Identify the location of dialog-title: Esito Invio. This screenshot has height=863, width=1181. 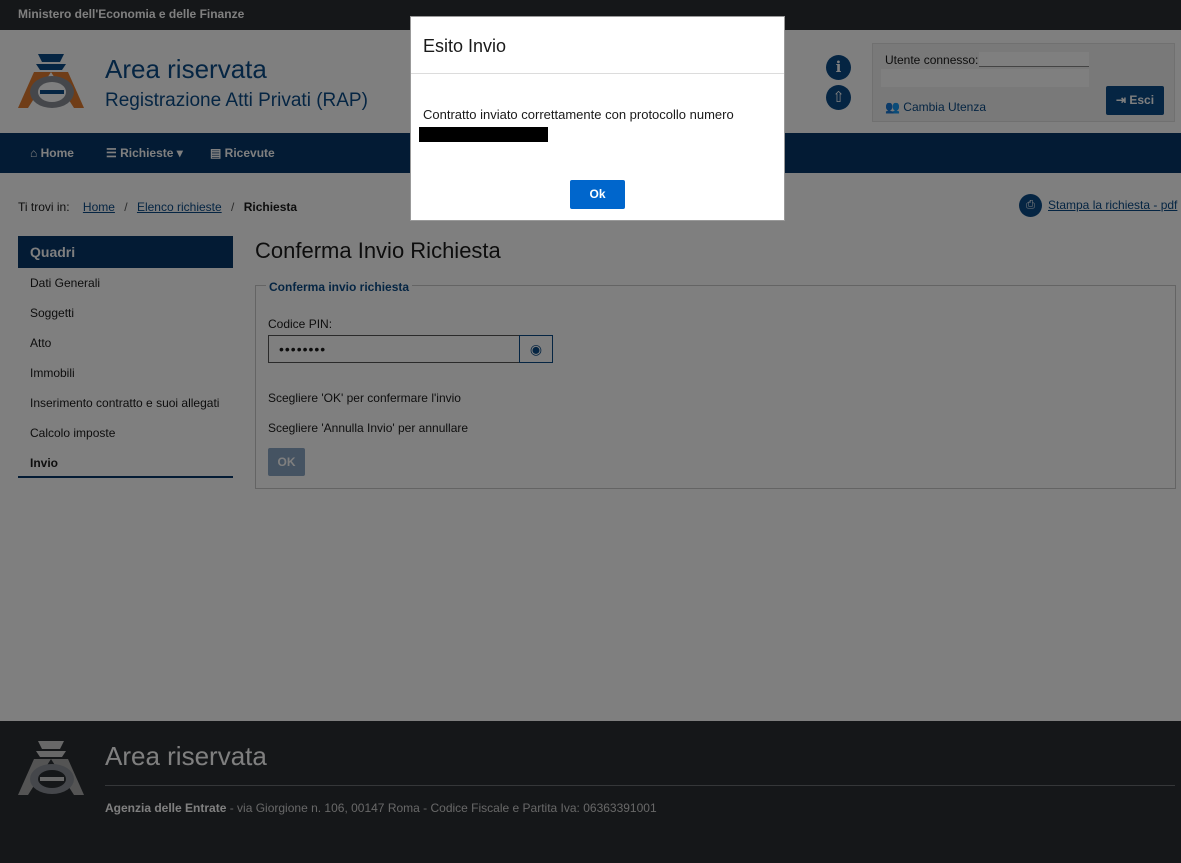
(465, 46).